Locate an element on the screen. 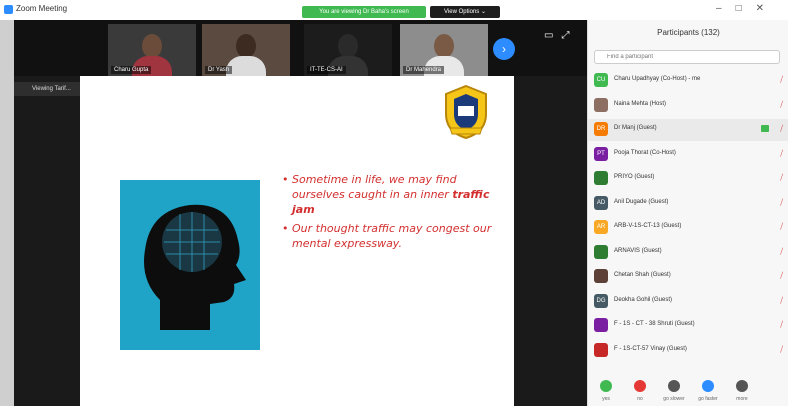 This screenshot has height=406, width=788. reaction-go-faster-button is located at coordinates (708, 386).